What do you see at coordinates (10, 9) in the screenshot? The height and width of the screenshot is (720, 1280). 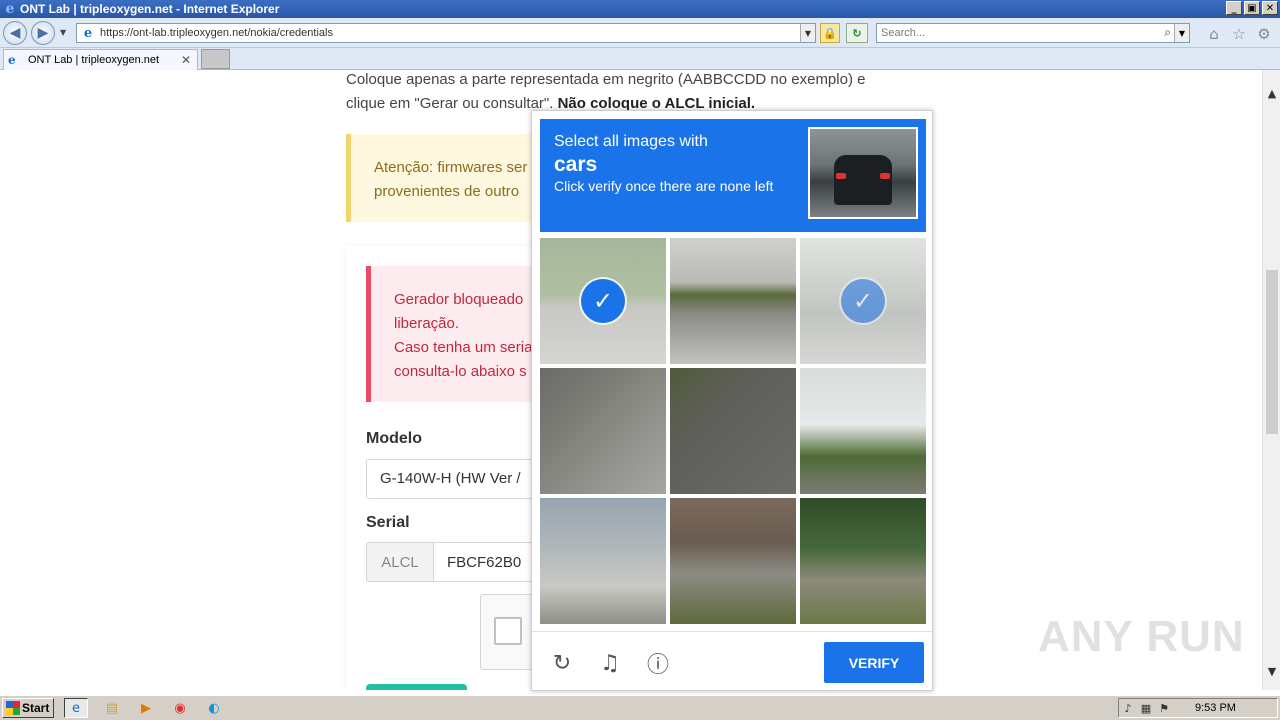 I see `ie-logo-icon: e` at bounding box center [10, 9].